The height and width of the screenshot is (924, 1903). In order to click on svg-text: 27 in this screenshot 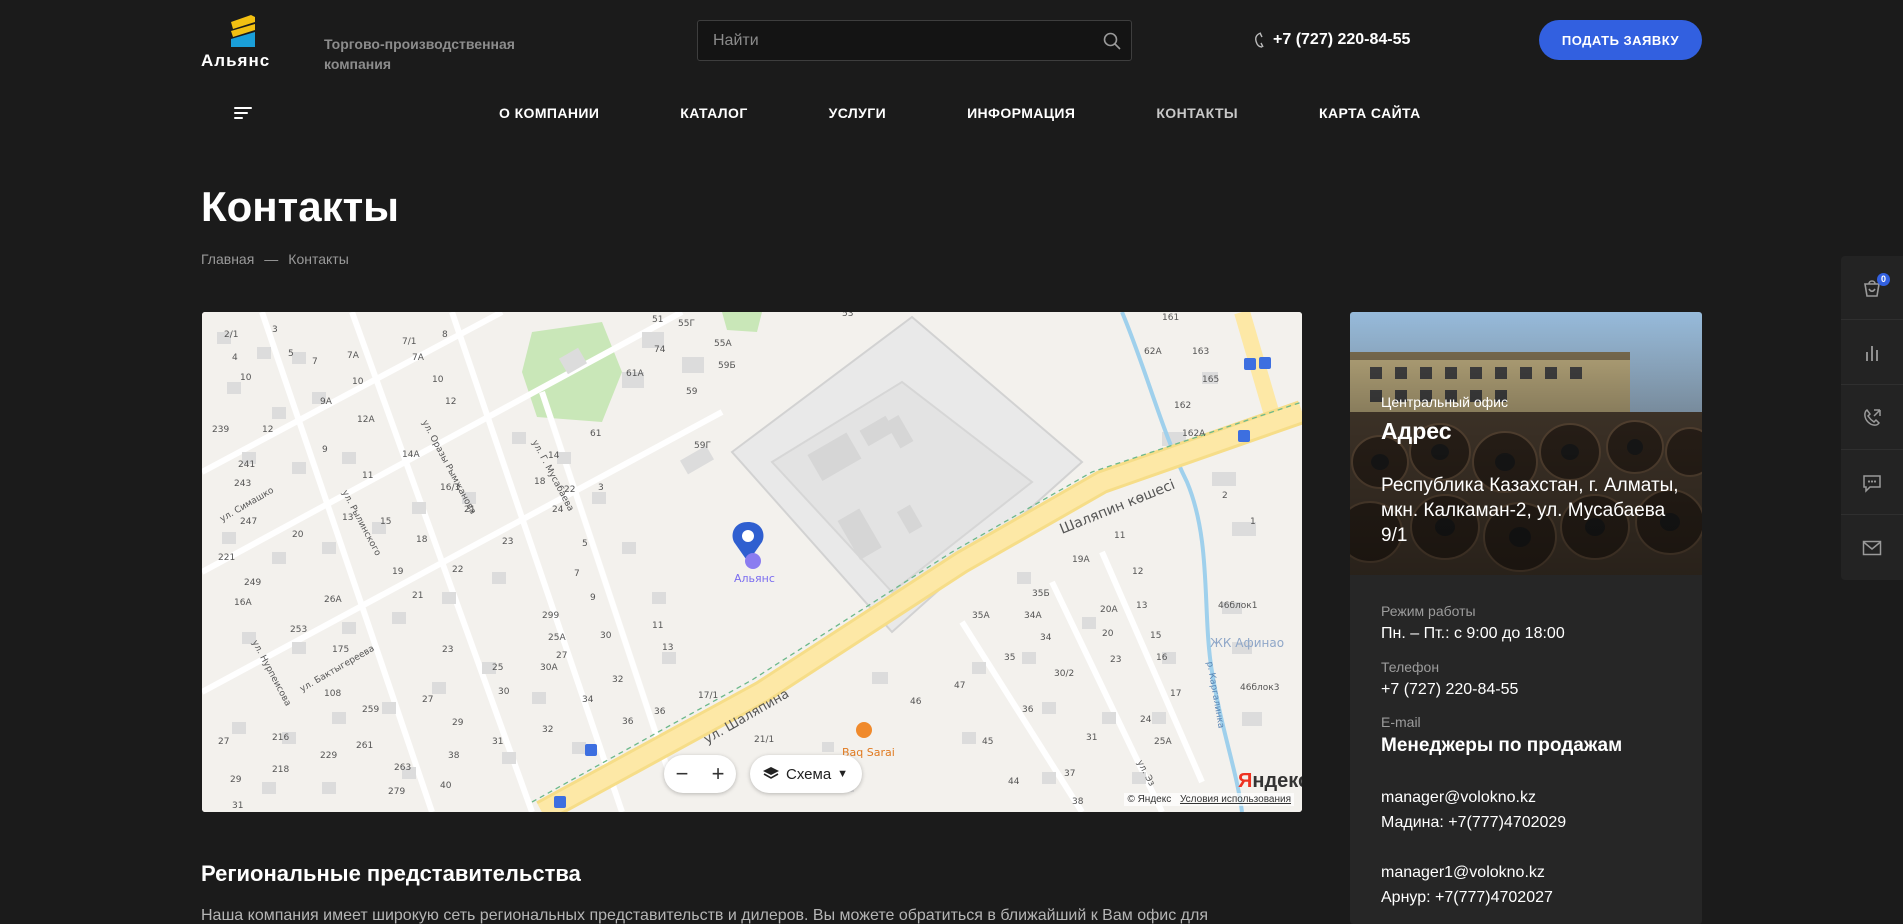, I will do `click(427, 700)`.